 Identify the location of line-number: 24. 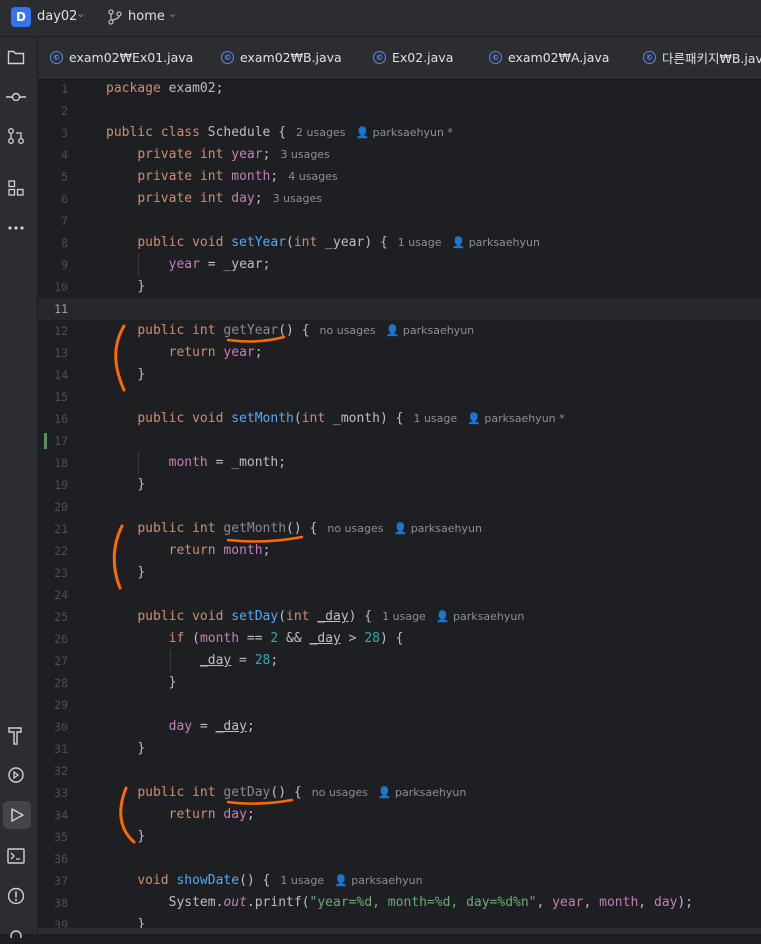
(61, 595).